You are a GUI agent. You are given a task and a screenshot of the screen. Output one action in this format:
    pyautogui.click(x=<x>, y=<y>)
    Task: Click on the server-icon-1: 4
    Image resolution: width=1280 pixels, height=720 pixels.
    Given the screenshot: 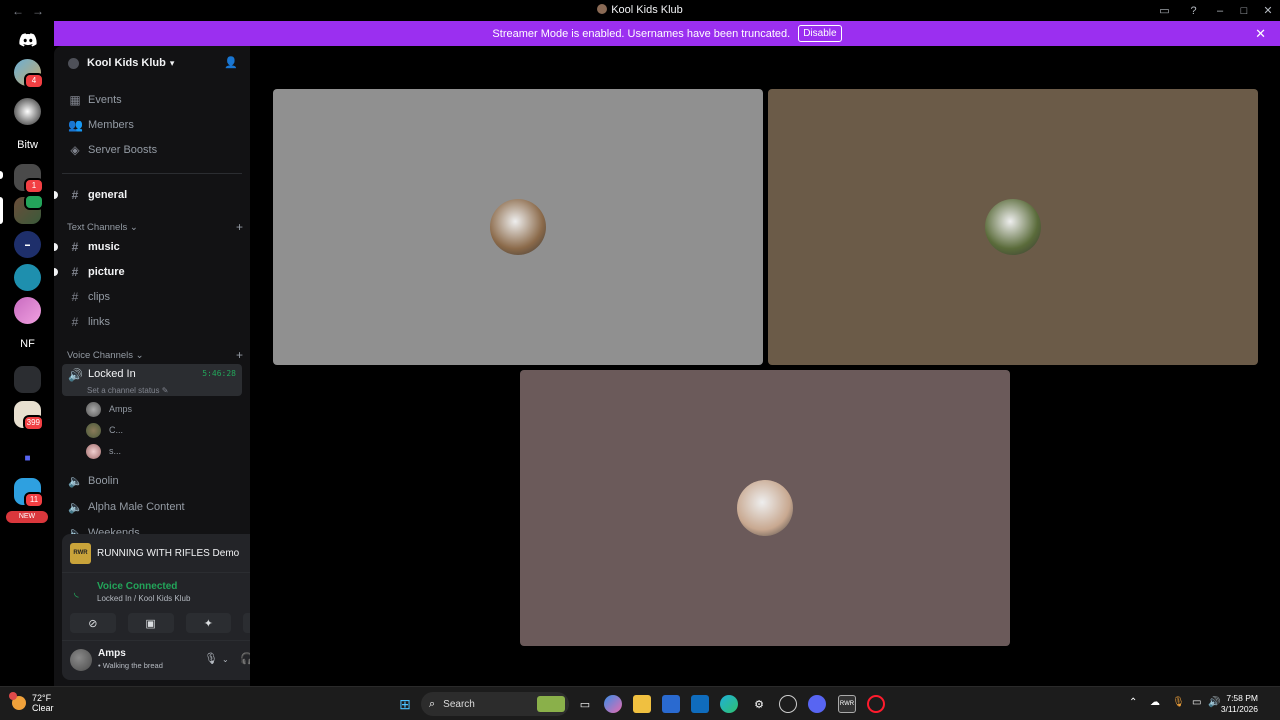 What is the action you would take?
    pyautogui.click(x=29, y=74)
    